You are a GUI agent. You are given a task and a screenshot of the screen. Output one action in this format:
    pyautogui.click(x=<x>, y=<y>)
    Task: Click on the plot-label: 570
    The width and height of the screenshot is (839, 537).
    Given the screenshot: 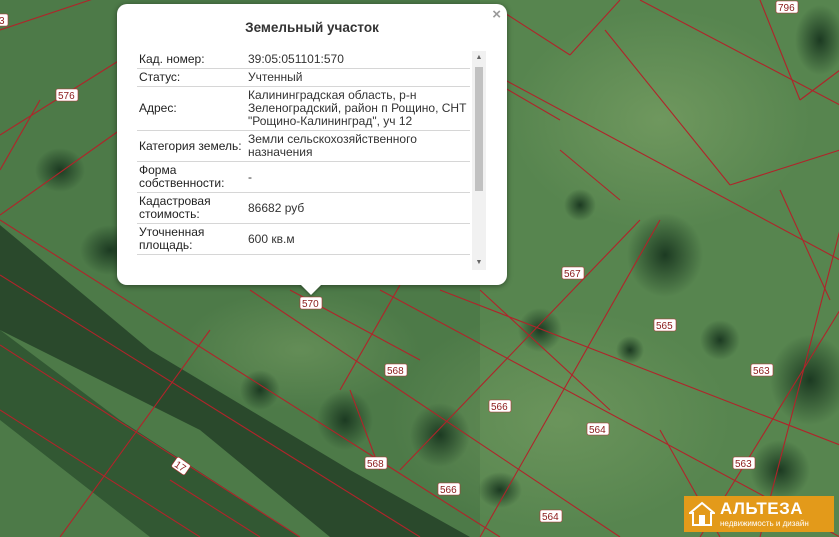 What is the action you would take?
    pyautogui.click(x=311, y=303)
    